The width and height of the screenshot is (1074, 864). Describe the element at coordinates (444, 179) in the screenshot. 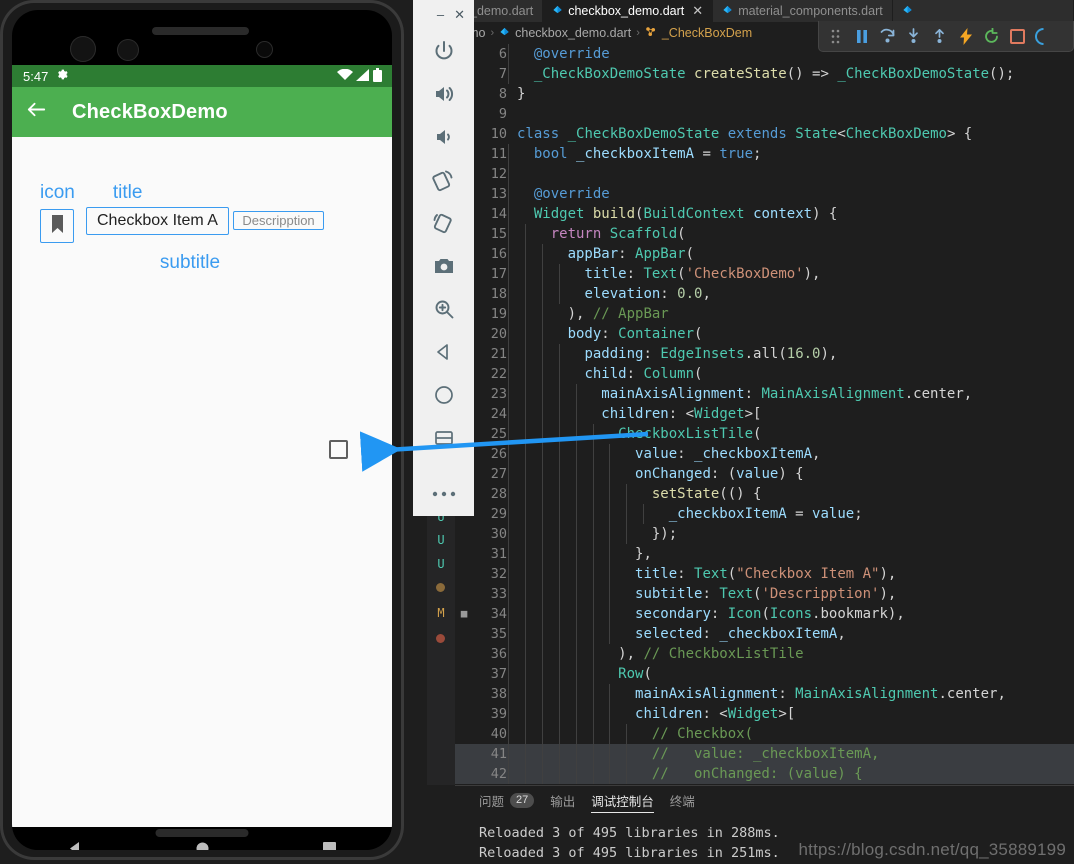

I see `rotate-left-icon` at that location.